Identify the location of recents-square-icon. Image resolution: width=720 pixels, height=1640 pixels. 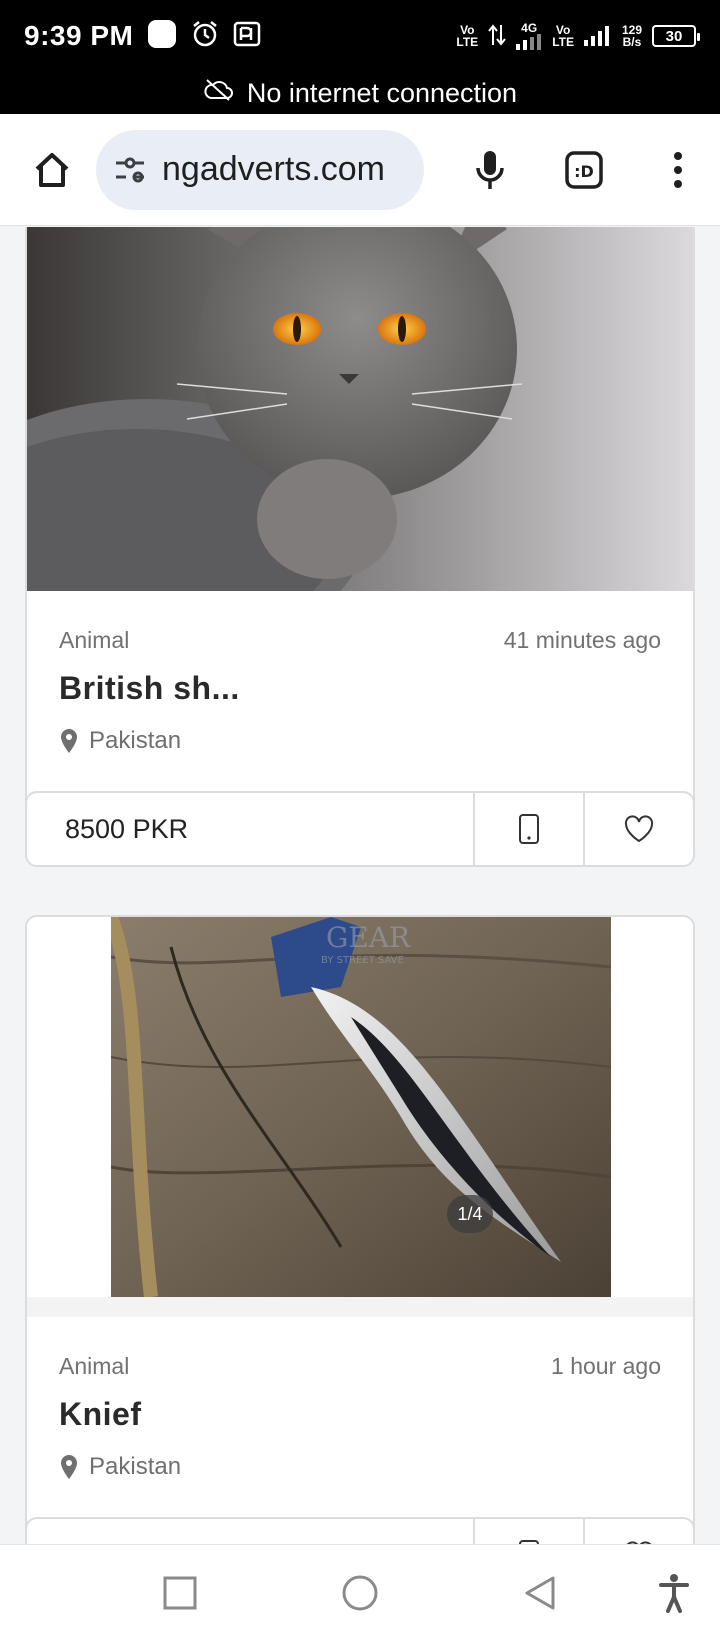
(180, 1593).